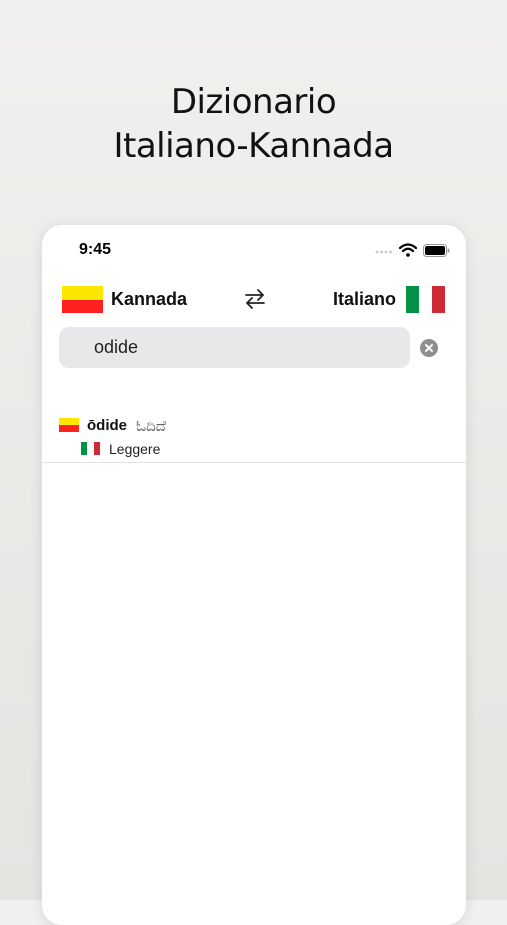 This screenshot has width=507, height=925. I want to click on target-language-label: Italiano, so click(364, 299).